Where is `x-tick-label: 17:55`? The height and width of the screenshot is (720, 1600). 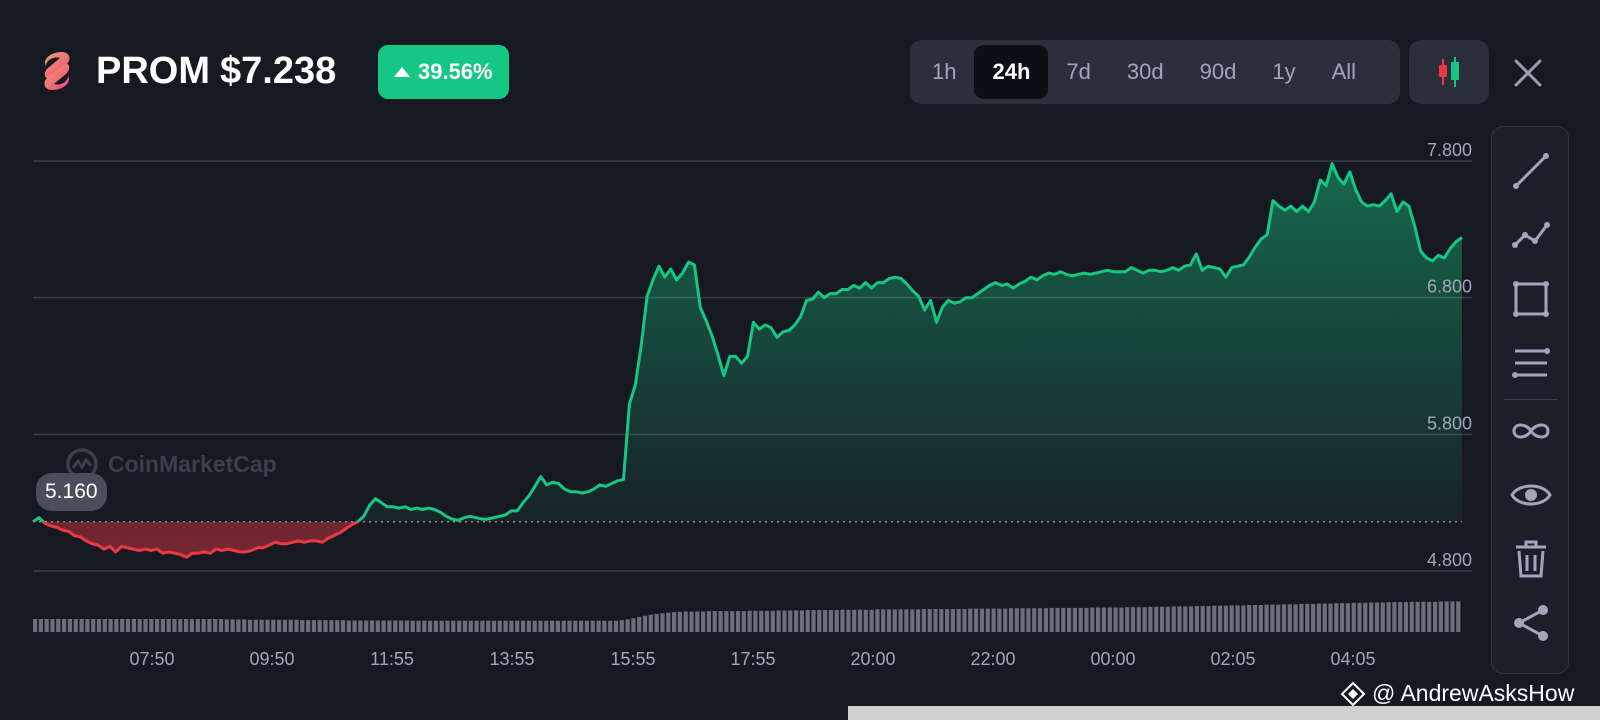
x-tick-label: 17:55 is located at coordinates (752, 659).